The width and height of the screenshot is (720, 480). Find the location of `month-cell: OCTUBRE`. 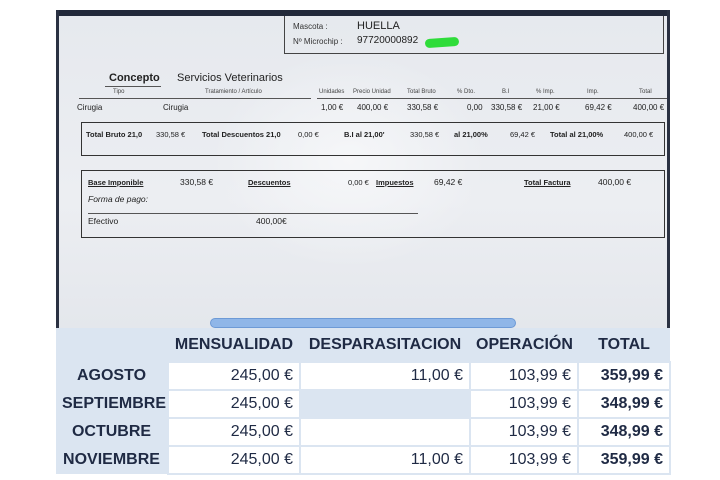

month-cell: OCTUBRE is located at coordinates (112, 432).